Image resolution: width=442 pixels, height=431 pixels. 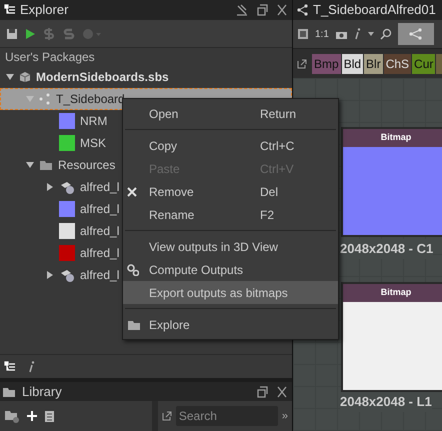 I want to click on document-icon, so click(x=50, y=416).